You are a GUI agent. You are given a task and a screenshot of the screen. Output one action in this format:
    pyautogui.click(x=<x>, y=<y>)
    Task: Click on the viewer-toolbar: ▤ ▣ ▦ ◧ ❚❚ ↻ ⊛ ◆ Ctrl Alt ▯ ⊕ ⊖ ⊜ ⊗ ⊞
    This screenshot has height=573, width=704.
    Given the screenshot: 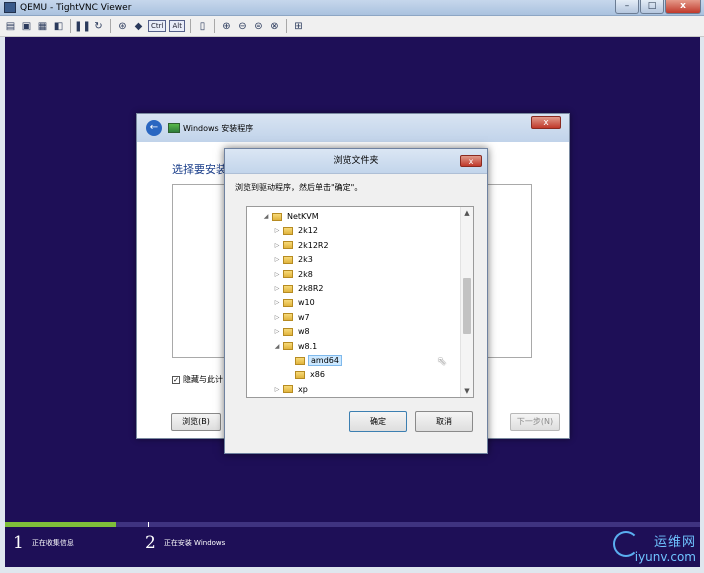 What is the action you would take?
    pyautogui.click(x=352, y=26)
    